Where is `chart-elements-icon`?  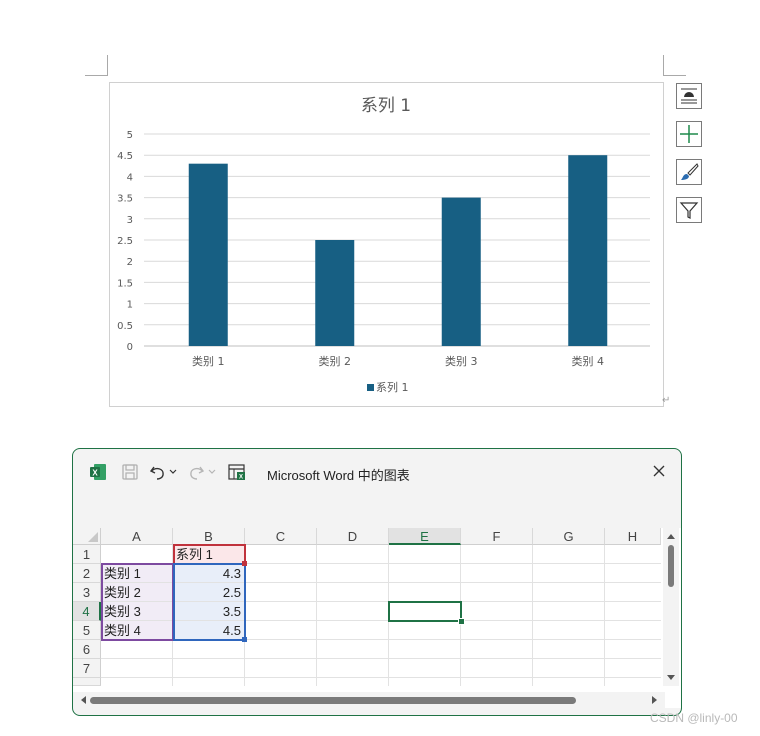 chart-elements-icon is located at coordinates (689, 134).